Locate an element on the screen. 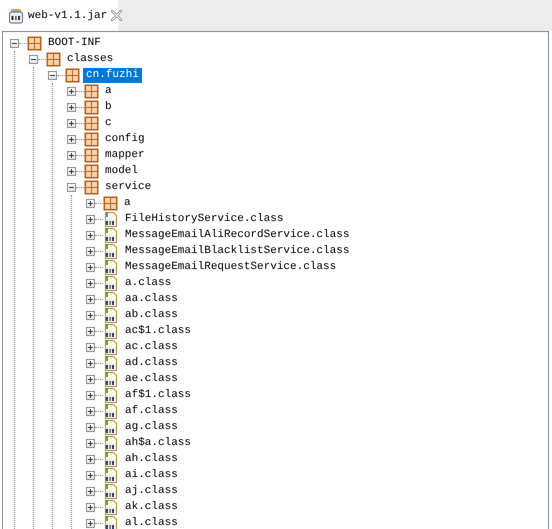 The width and height of the screenshot is (552, 529). tree-item: ac$1.class is located at coordinates (158, 331).